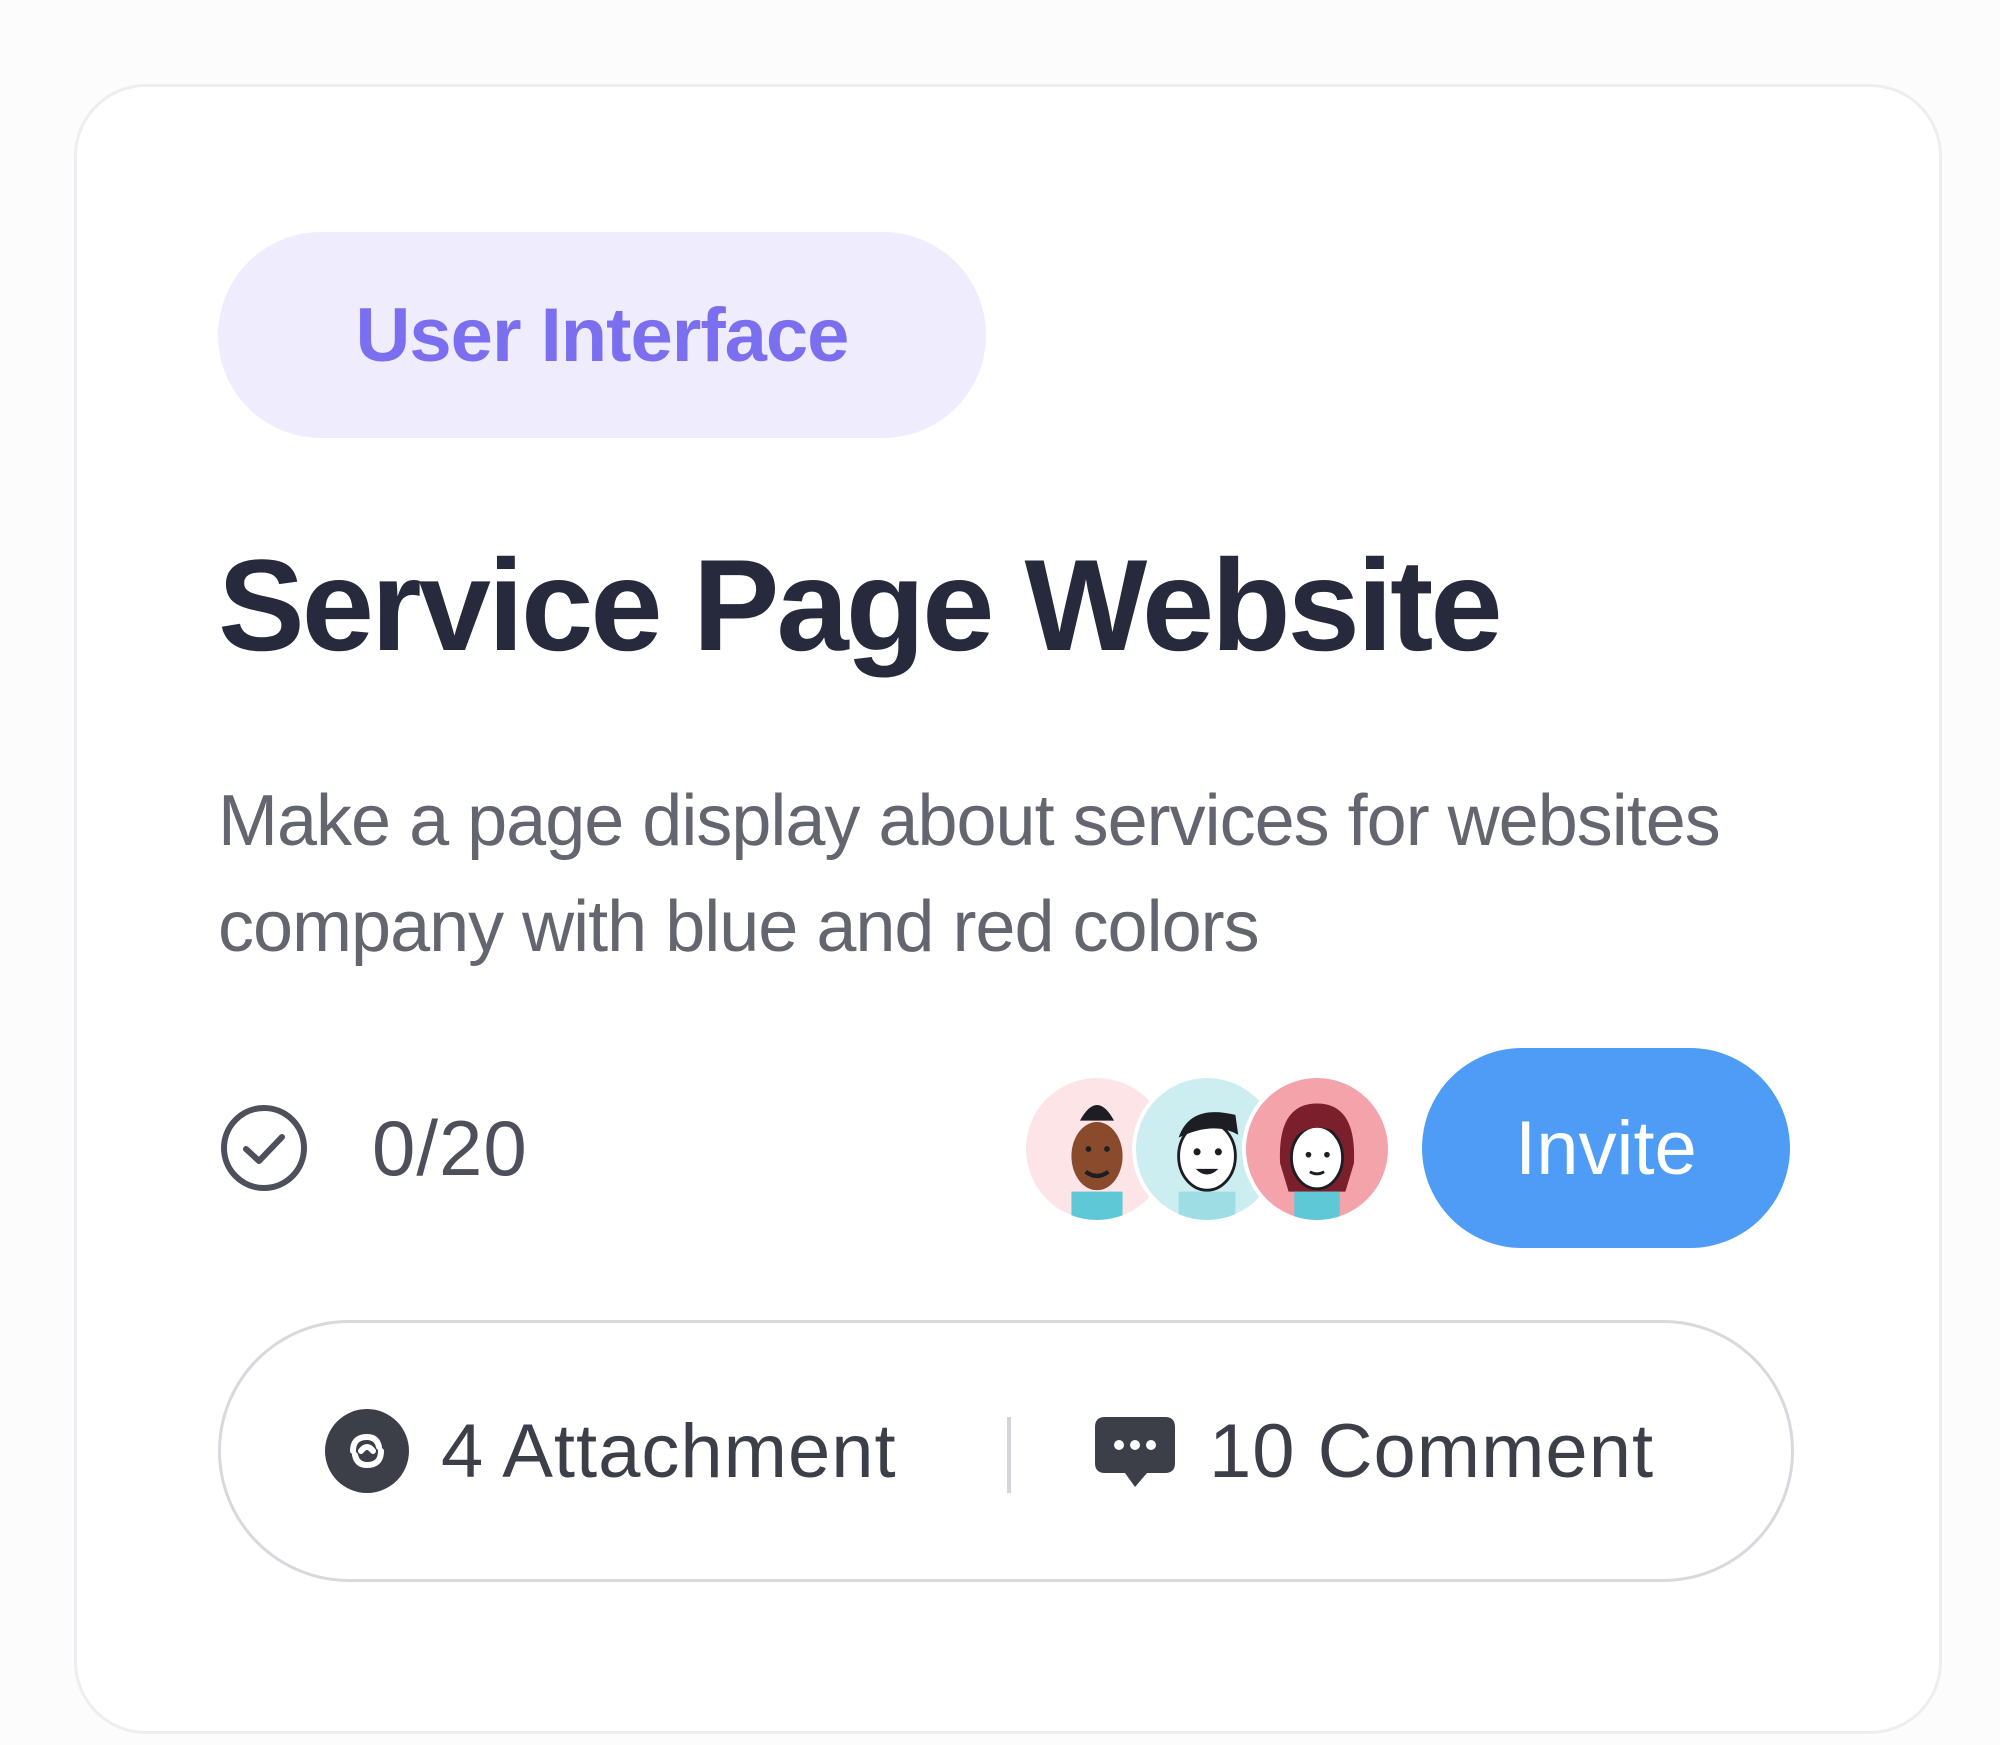  I want to click on attachment-link: 4 Attachment, so click(610, 1451).